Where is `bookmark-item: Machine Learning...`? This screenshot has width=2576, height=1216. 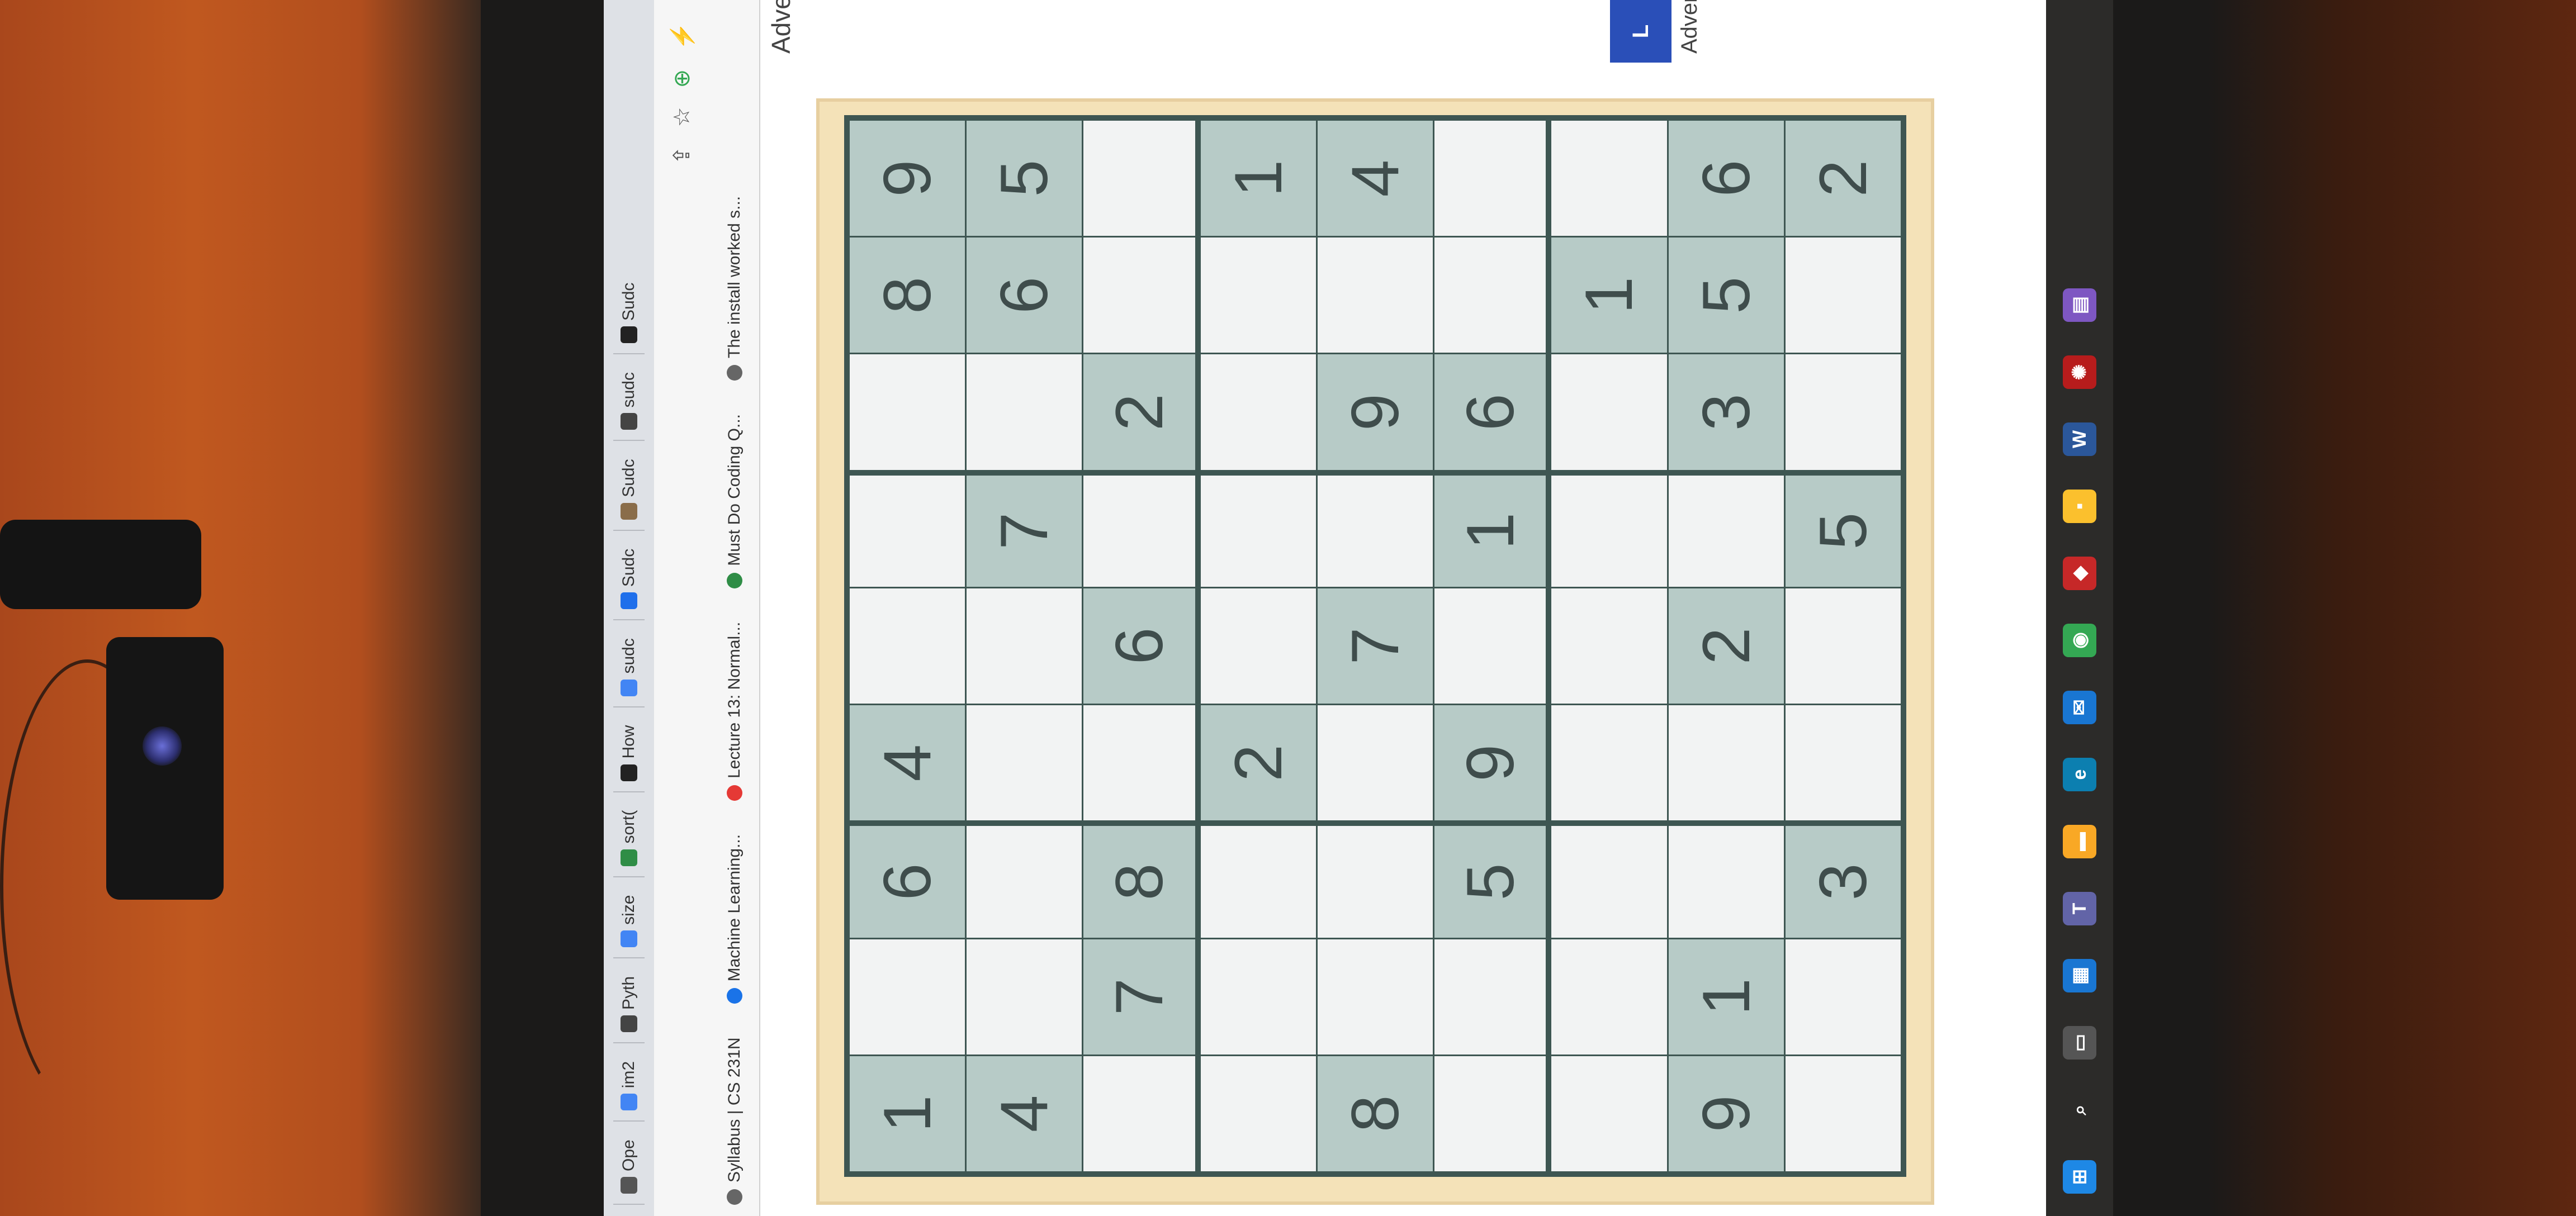 bookmark-item: Machine Learning... is located at coordinates (734, 919).